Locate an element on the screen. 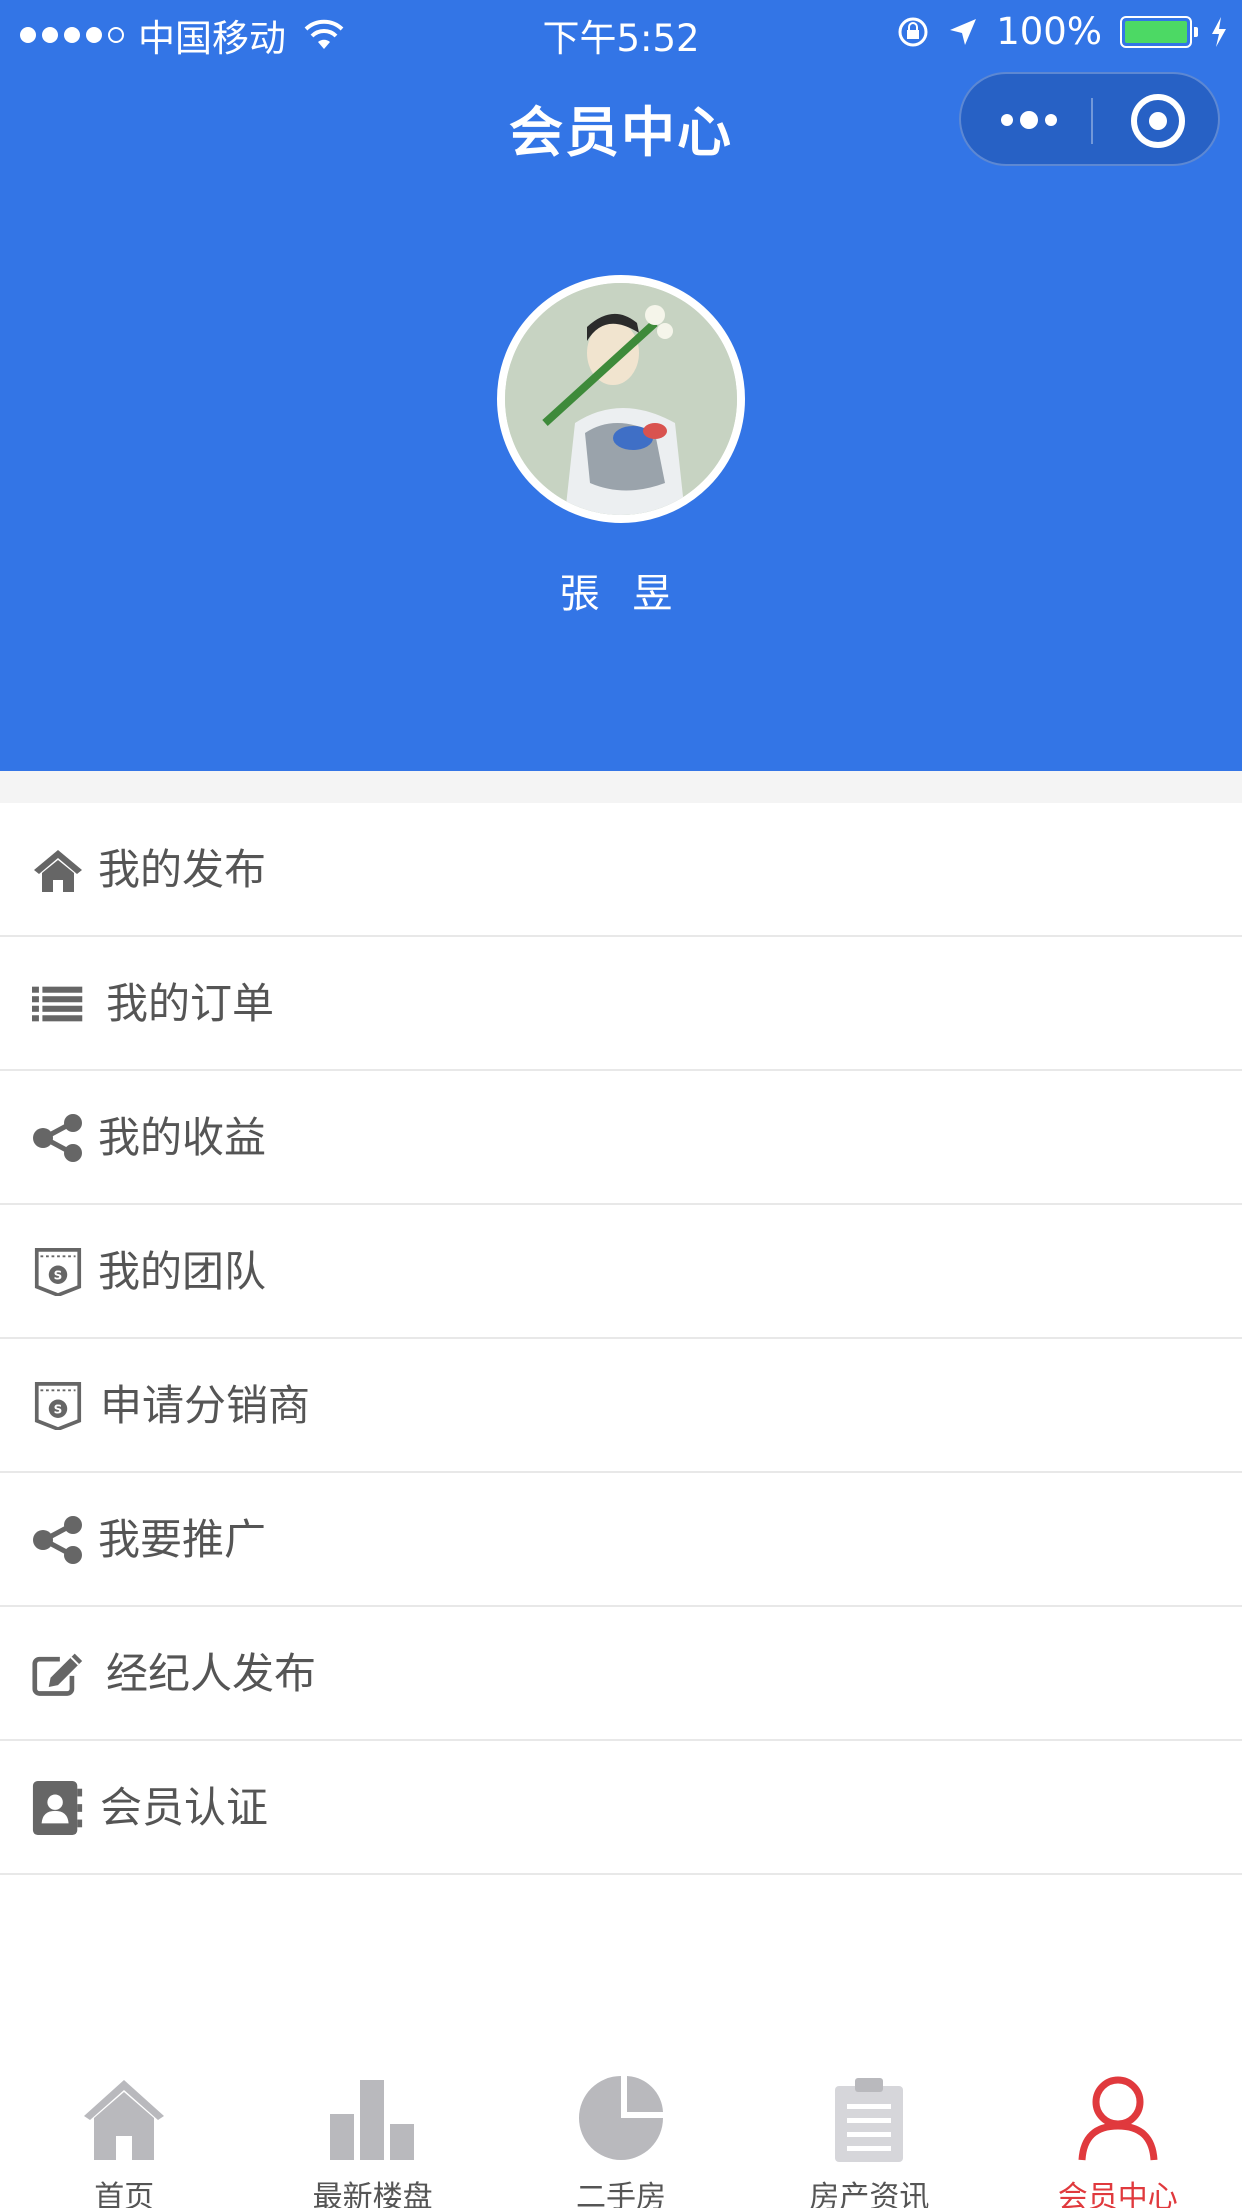 The width and height of the screenshot is (1242, 2208). rotation-lock-icon is located at coordinates (913, 31).